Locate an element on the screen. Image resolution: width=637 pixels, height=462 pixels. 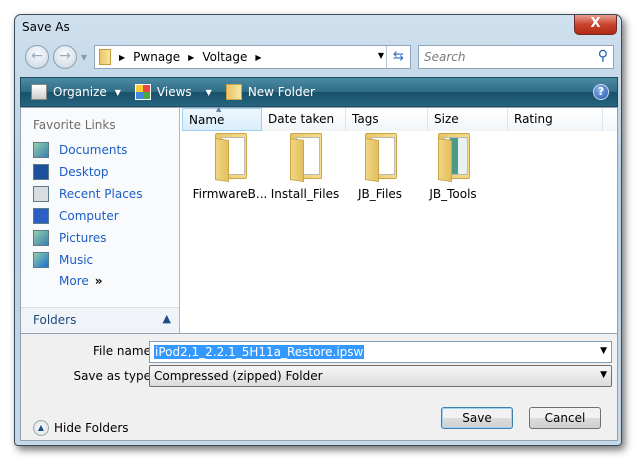
column-headers: ▲ Name Date taken Tags Size Rating is located at coordinates (399, 118).